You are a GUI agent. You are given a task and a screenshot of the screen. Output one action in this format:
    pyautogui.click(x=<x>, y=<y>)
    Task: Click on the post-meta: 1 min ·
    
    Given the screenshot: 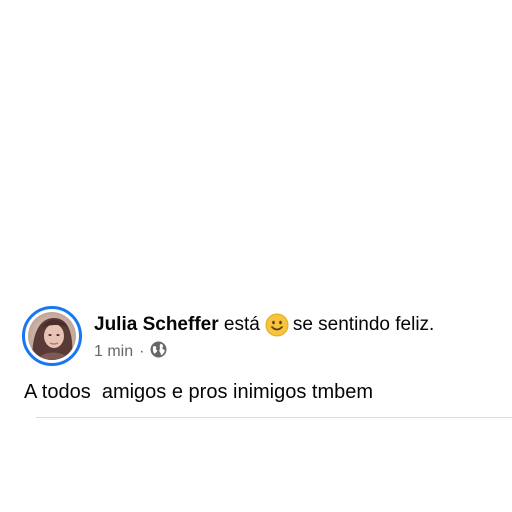 What is the action you would take?
    pyautogui.click(x=130, y=352)
    